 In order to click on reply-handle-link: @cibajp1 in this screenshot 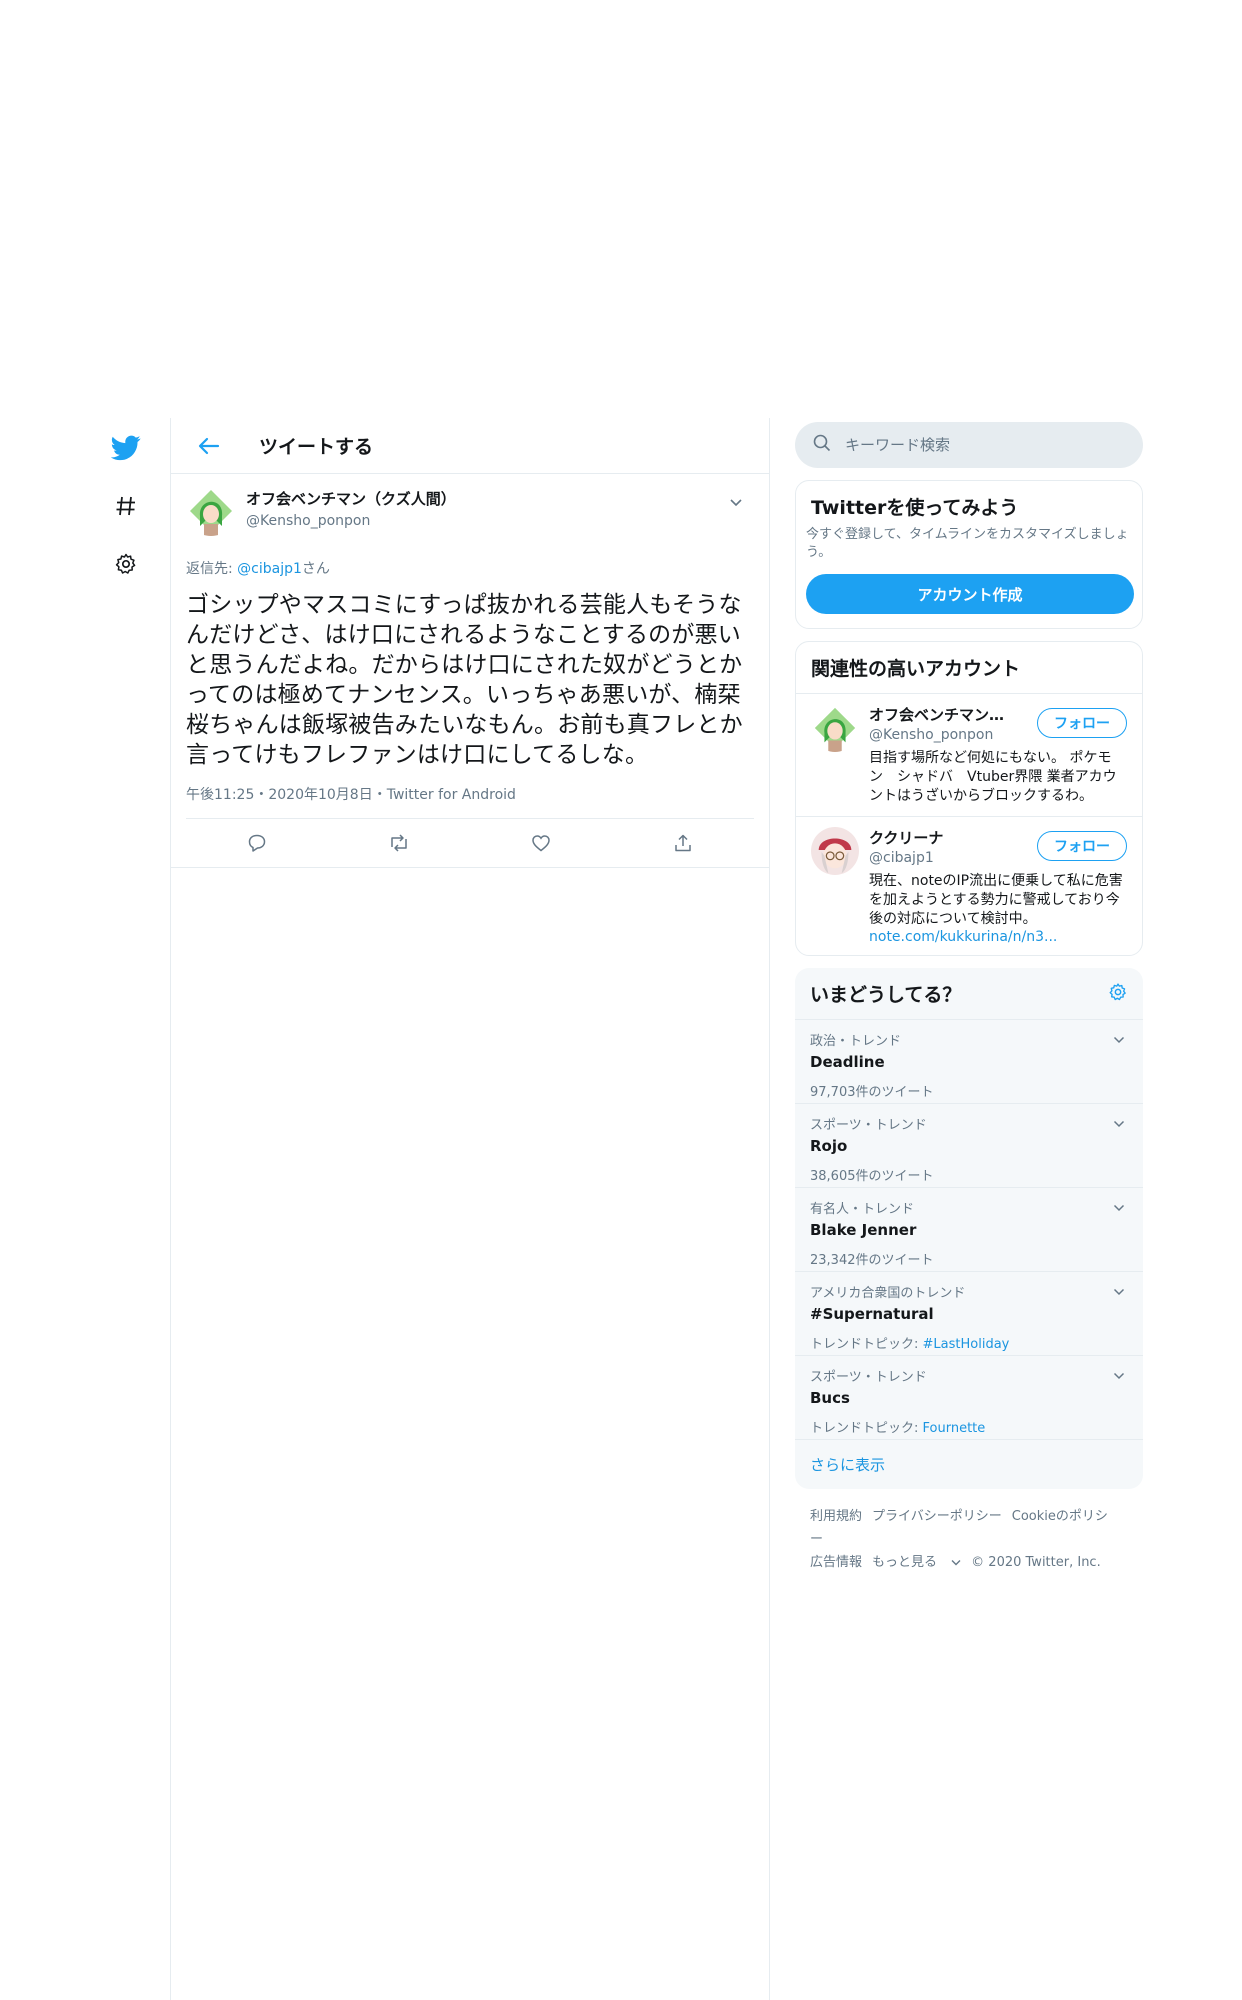, I will do `click(269, 569)`.